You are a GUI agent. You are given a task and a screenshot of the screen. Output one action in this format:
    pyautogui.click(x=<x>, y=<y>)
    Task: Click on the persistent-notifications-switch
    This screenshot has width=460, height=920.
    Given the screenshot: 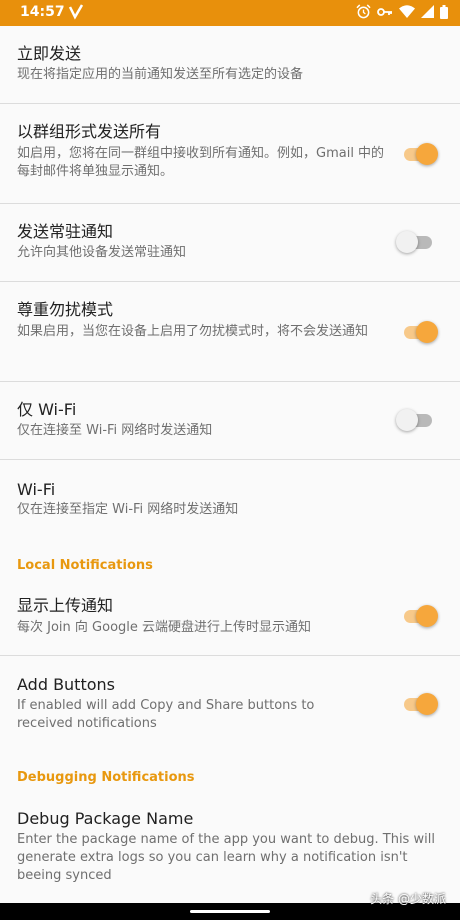 What is the action you would take?
    pyautogui.click(x=417, y=242)
    